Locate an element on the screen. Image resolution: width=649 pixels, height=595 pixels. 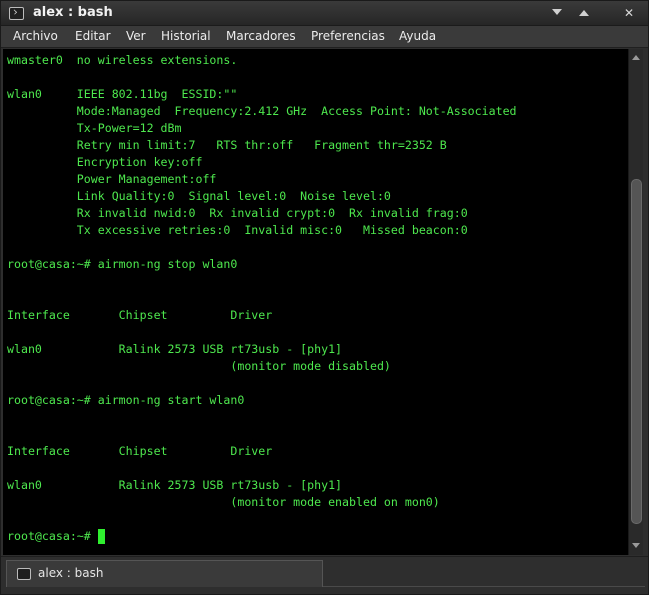
terminal-line: Encryption key:off is located at coordinates (105, 162).